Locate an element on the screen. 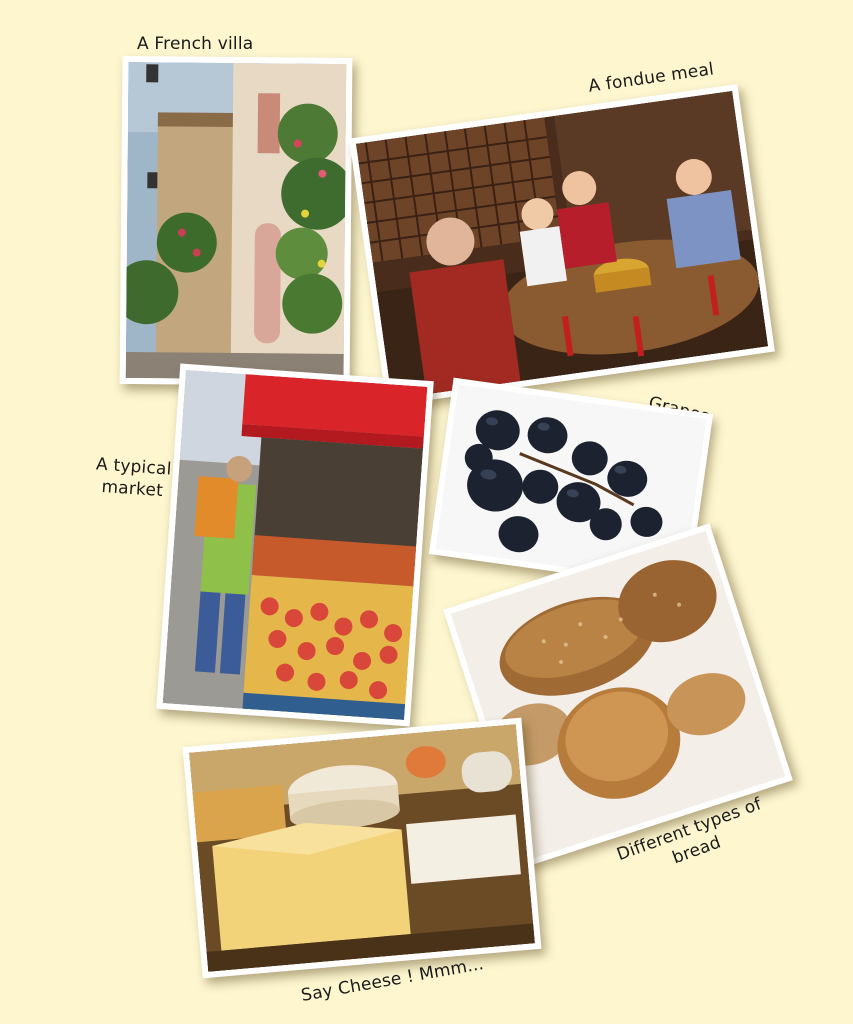  market-illustration is located at coordinates (295, 545).